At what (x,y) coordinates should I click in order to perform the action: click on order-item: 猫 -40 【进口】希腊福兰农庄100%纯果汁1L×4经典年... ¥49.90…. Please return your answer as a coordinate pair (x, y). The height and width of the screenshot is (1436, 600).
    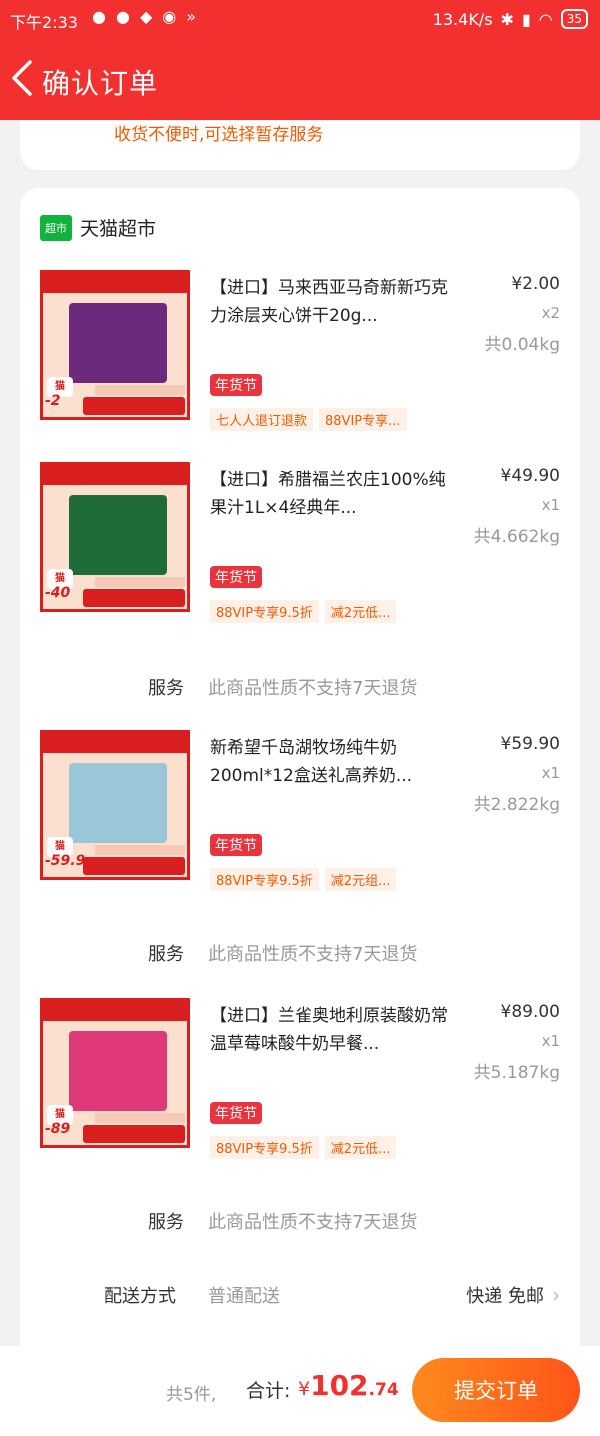
    Looking at the image, I should click on (300, 542).